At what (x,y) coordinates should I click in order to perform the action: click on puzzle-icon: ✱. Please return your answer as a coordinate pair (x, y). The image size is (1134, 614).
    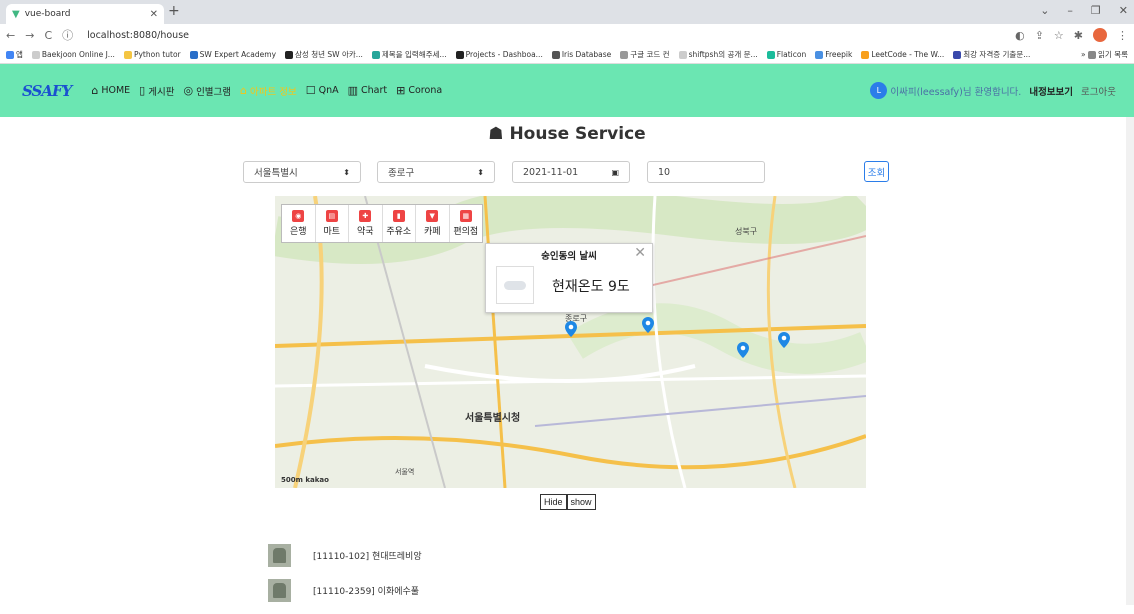
    Looking at the image, I should click on (1078, 35).